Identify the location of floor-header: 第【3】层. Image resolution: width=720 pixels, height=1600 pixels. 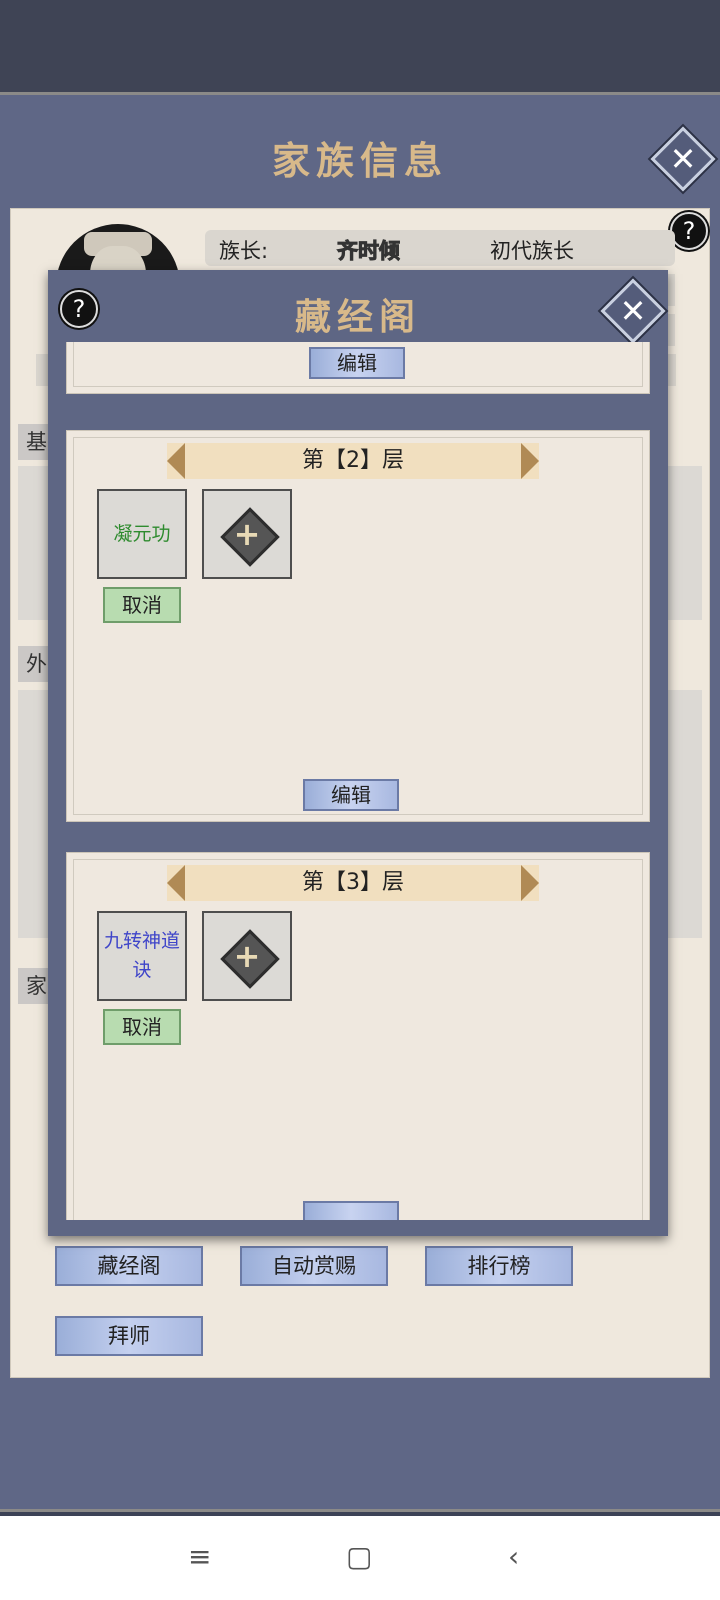
(353, 883).